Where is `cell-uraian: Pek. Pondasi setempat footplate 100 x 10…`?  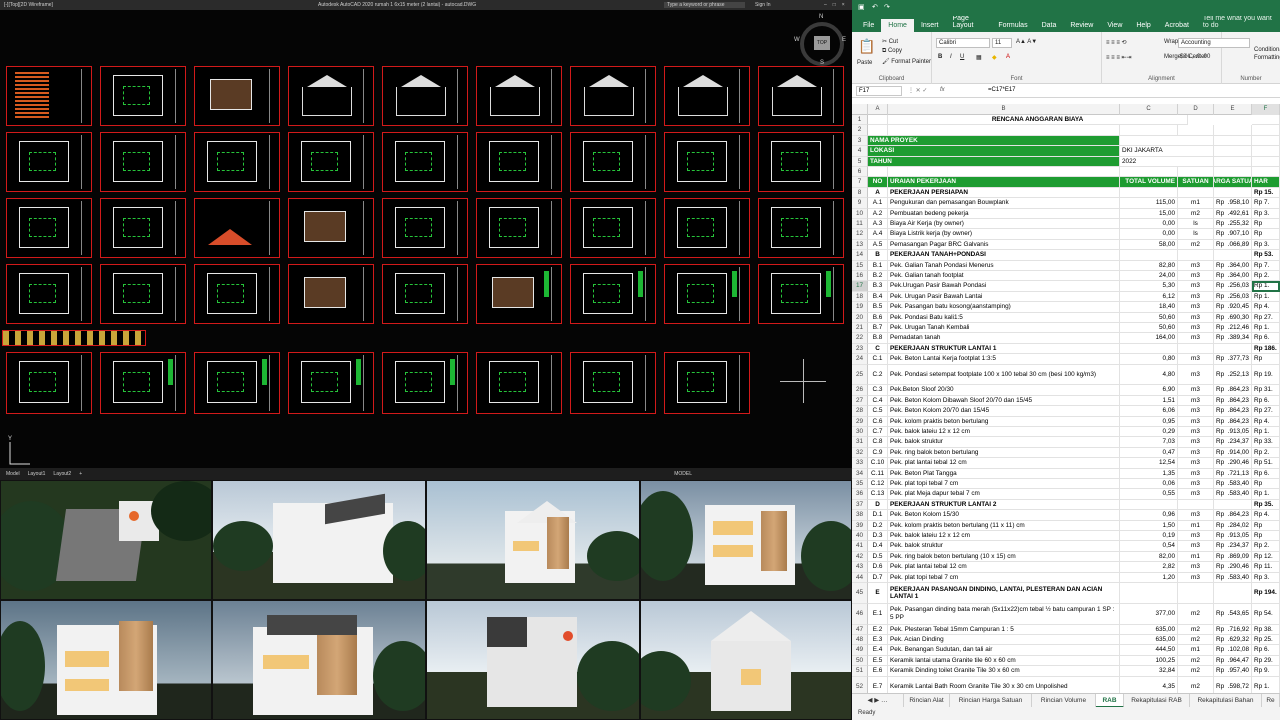 cell-uraian: Pek. Pondasi setempat footplate 100 x 10… is located at coordinates (1004, 375).